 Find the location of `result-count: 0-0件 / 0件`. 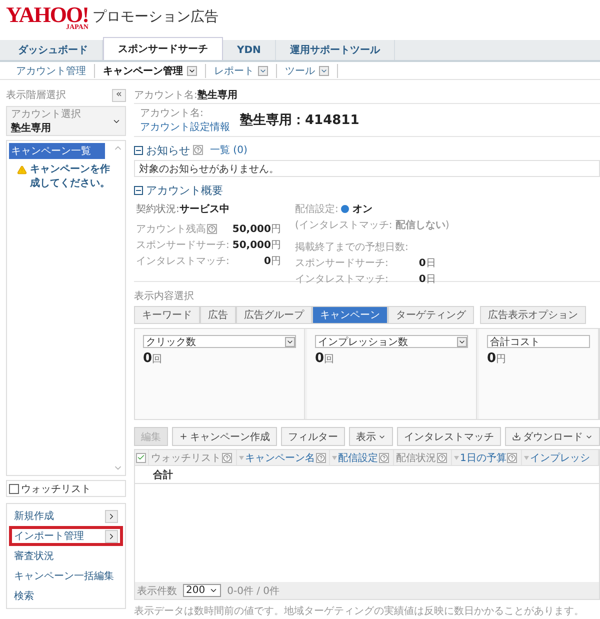

result-count: 0-0件 / 0件 is located at coordinates (253, 591).